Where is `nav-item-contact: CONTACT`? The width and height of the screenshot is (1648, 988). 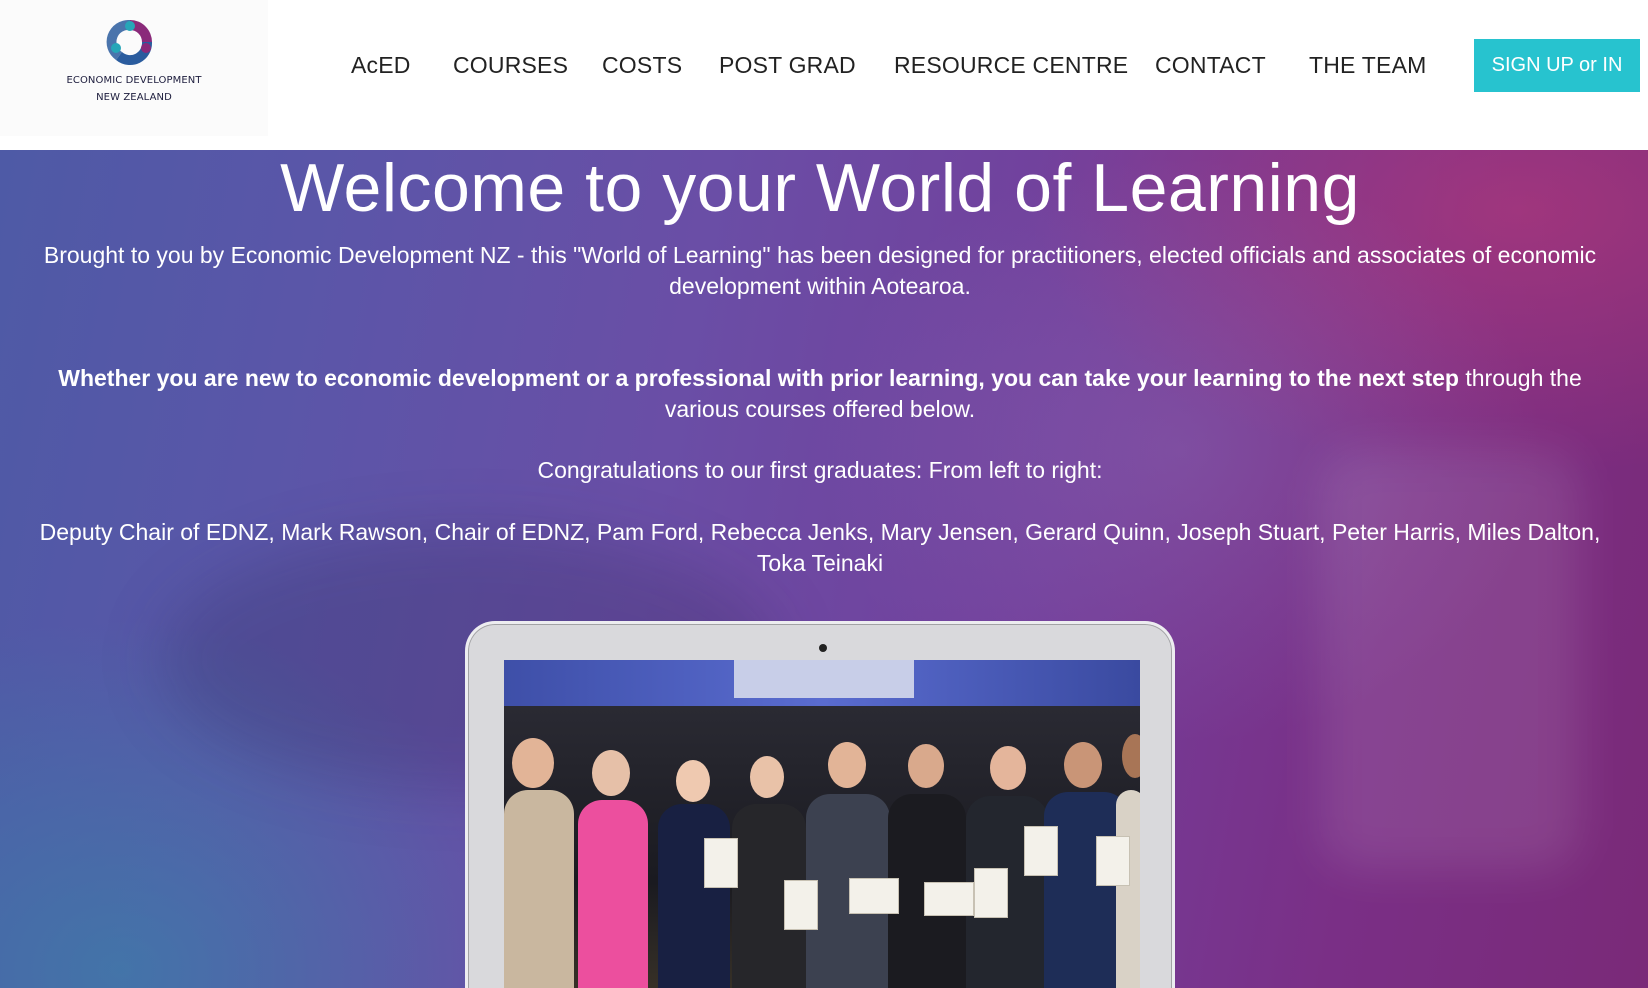 nav-item-contact: CONTACT is located at coordinates (1210, 65).